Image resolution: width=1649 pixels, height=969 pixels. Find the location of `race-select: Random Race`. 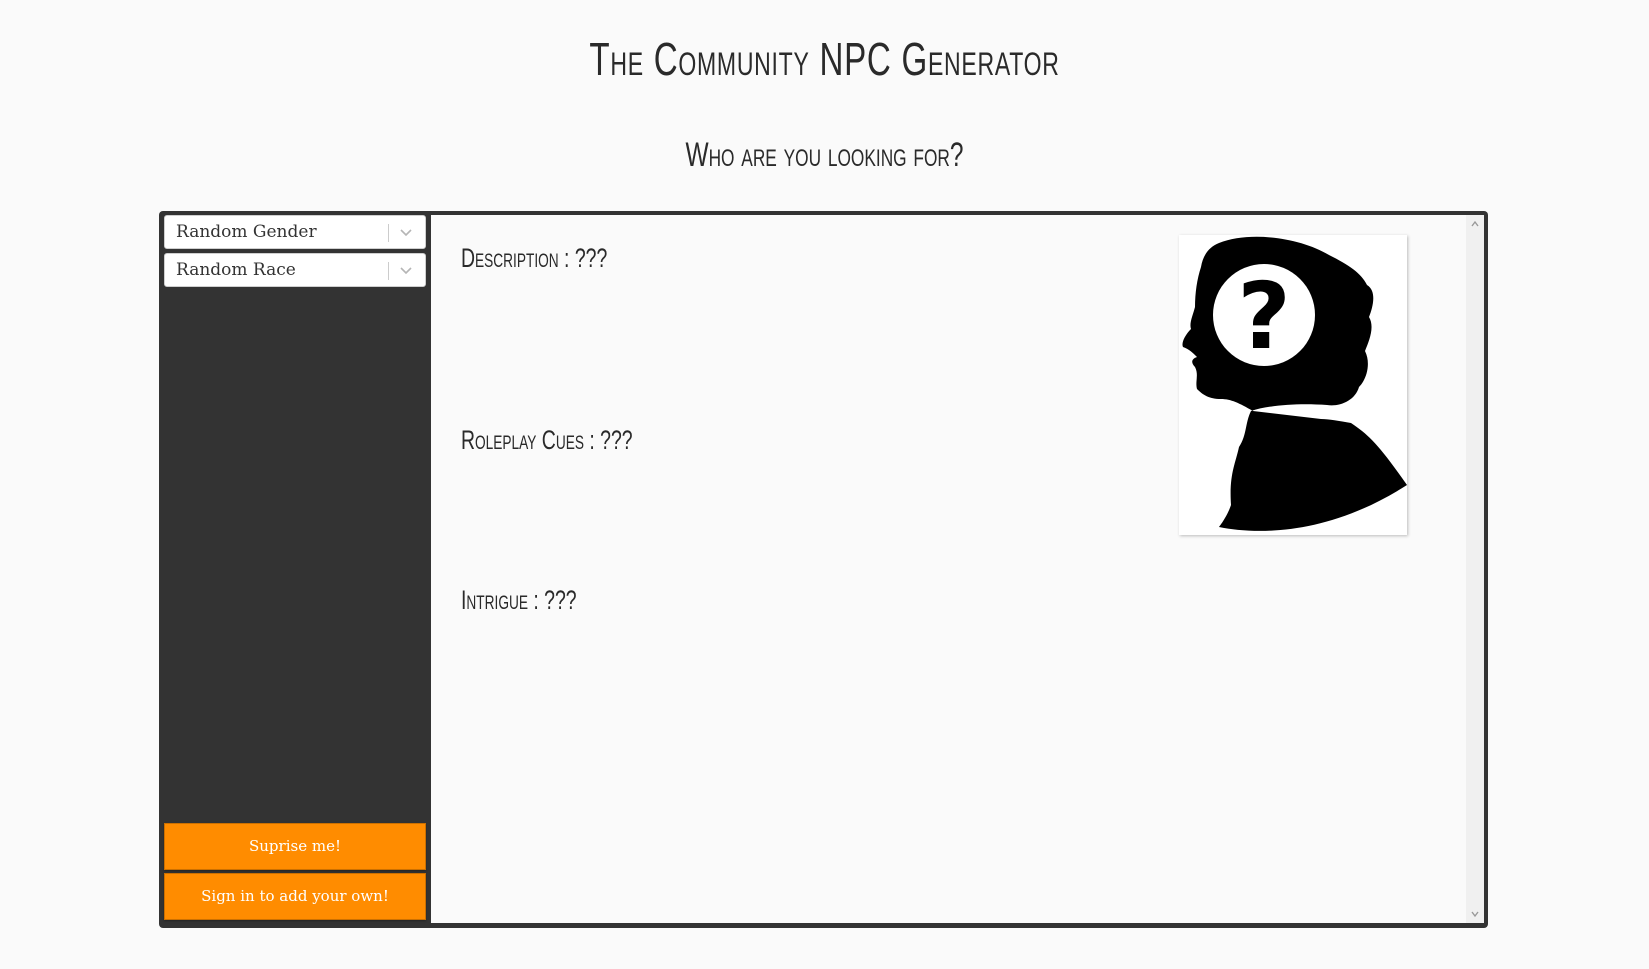

race-select: Random Race is located at coordinates (295, 270).